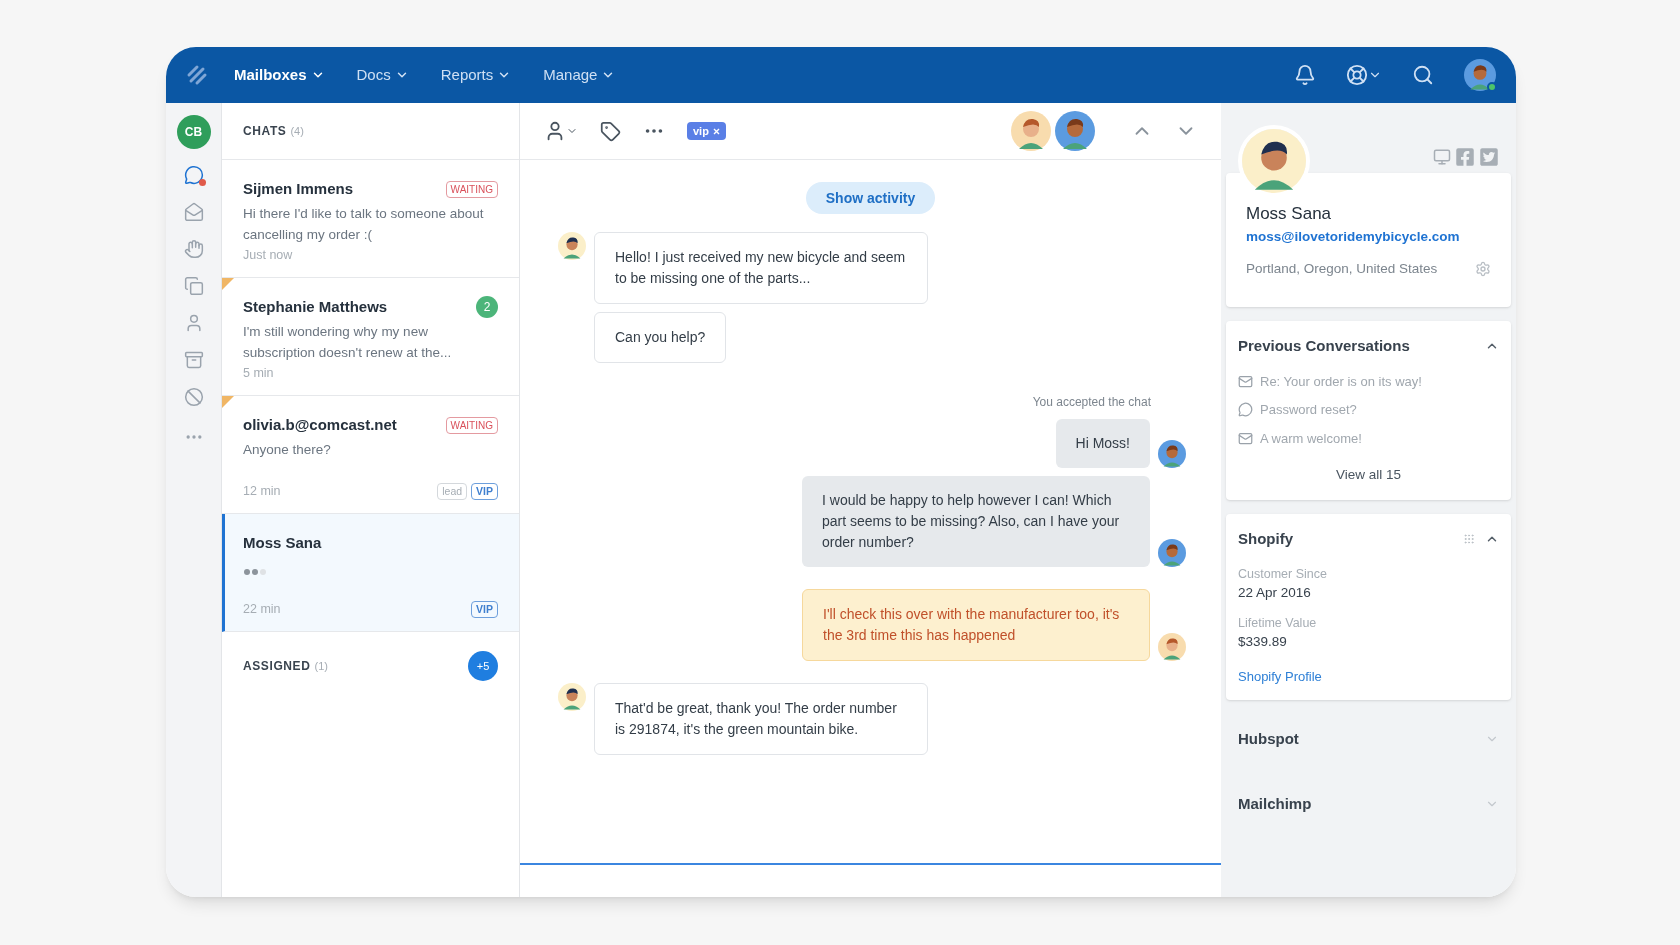 This screenshot has height=945, width=1680. I want to click on customer-name: Moss Sana, so click(1289, 214).